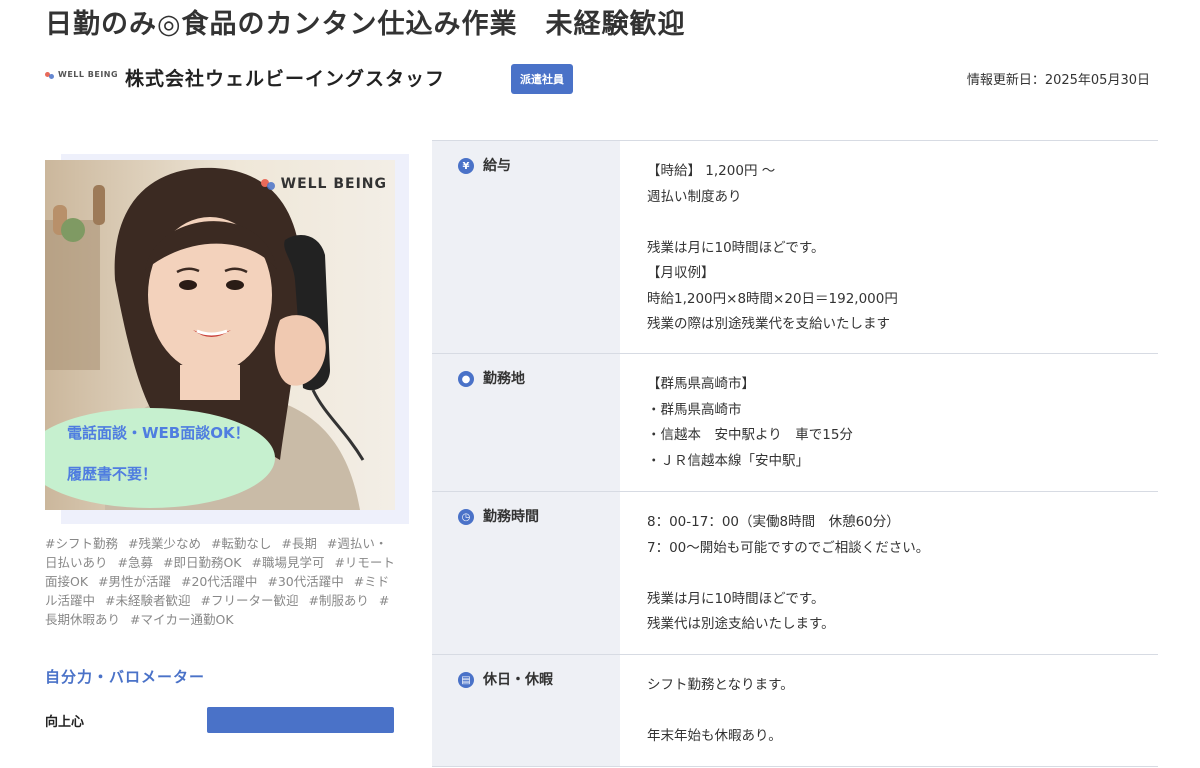 The height and width of the screenshot is (768, 1200). What do you see at coordinates (711, 171) in the screenshot?
I see `detail-line: 【時給】 1,200円 ～` at bounding box center [711, 171].